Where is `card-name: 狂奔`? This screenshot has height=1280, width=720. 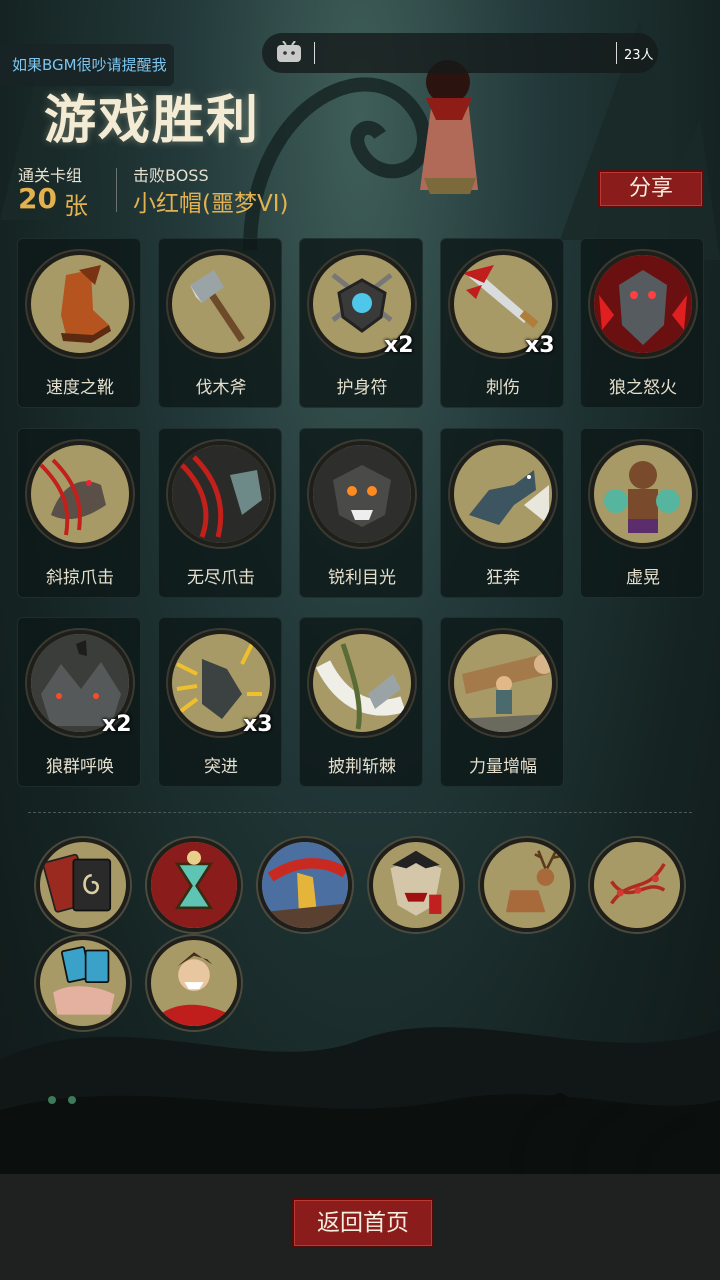 card-name: 狂奔 is located at coordinates (503, 578).